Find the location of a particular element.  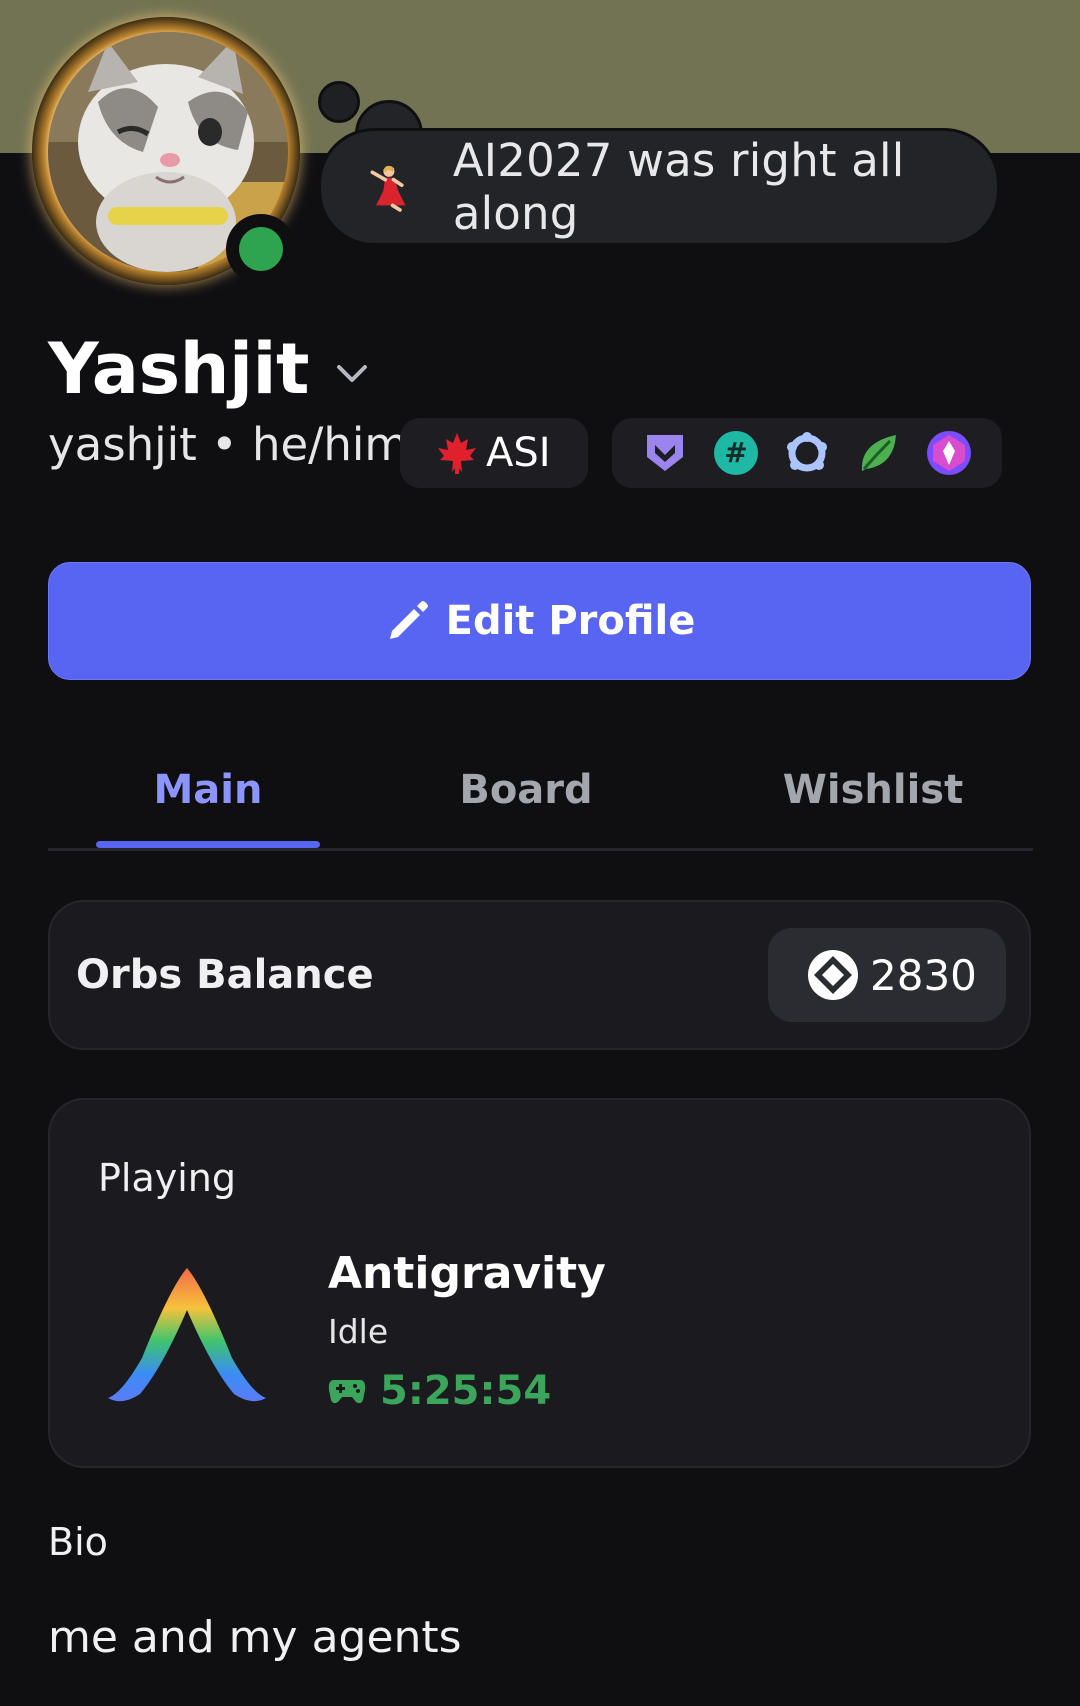

orb-icon is located at coordinates (833, 975).